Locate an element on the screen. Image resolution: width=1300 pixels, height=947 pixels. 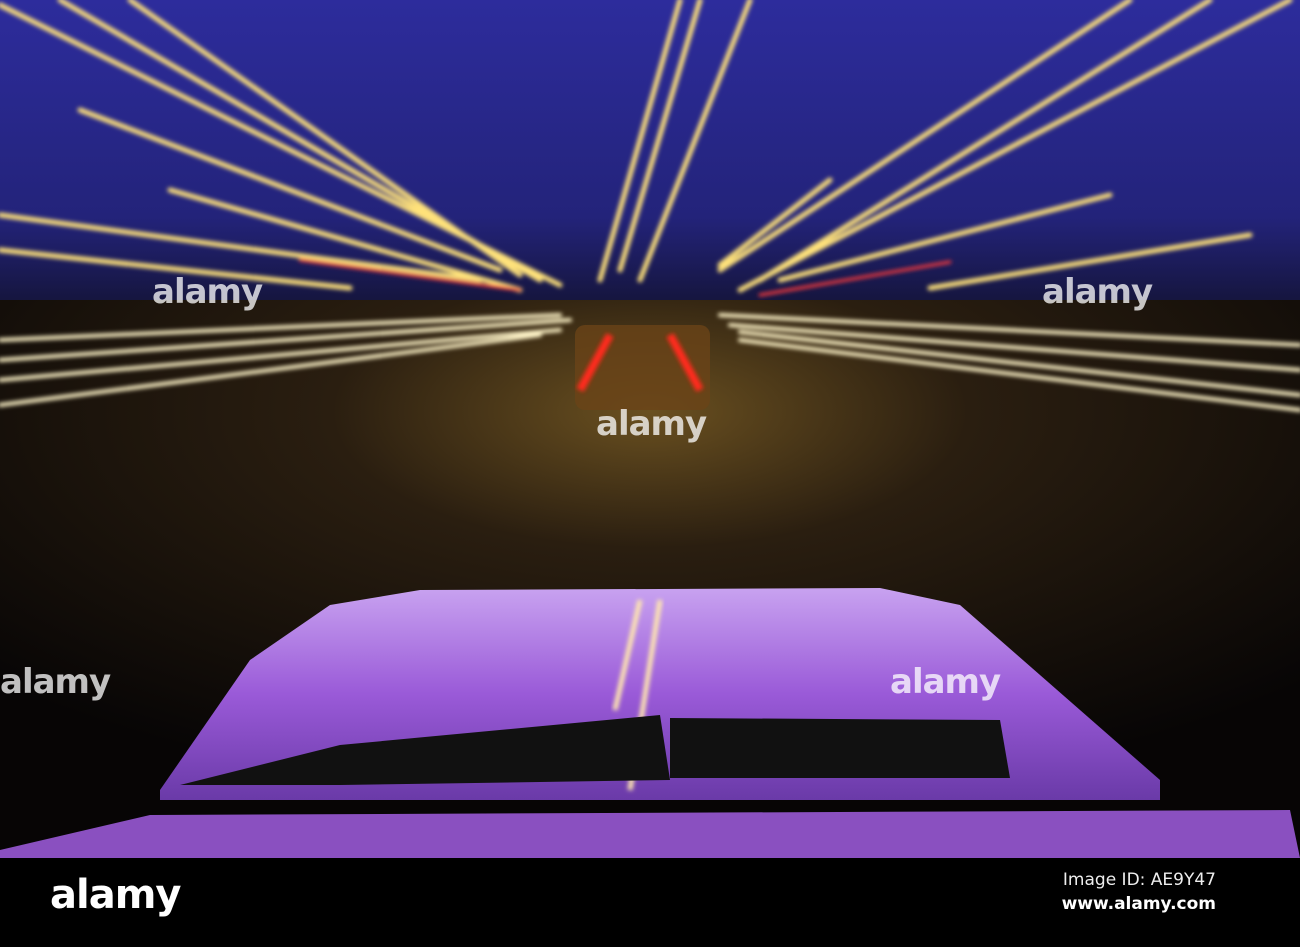
alamy-logo: alamy is located at coordinates (115, 895).